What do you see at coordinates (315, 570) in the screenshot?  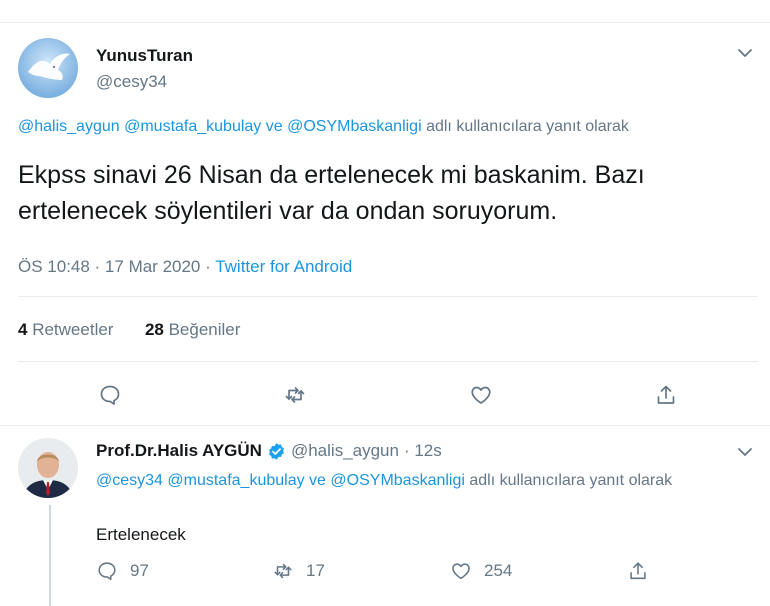 I see `retweet-count: 17` at bounding box center [315, 570].